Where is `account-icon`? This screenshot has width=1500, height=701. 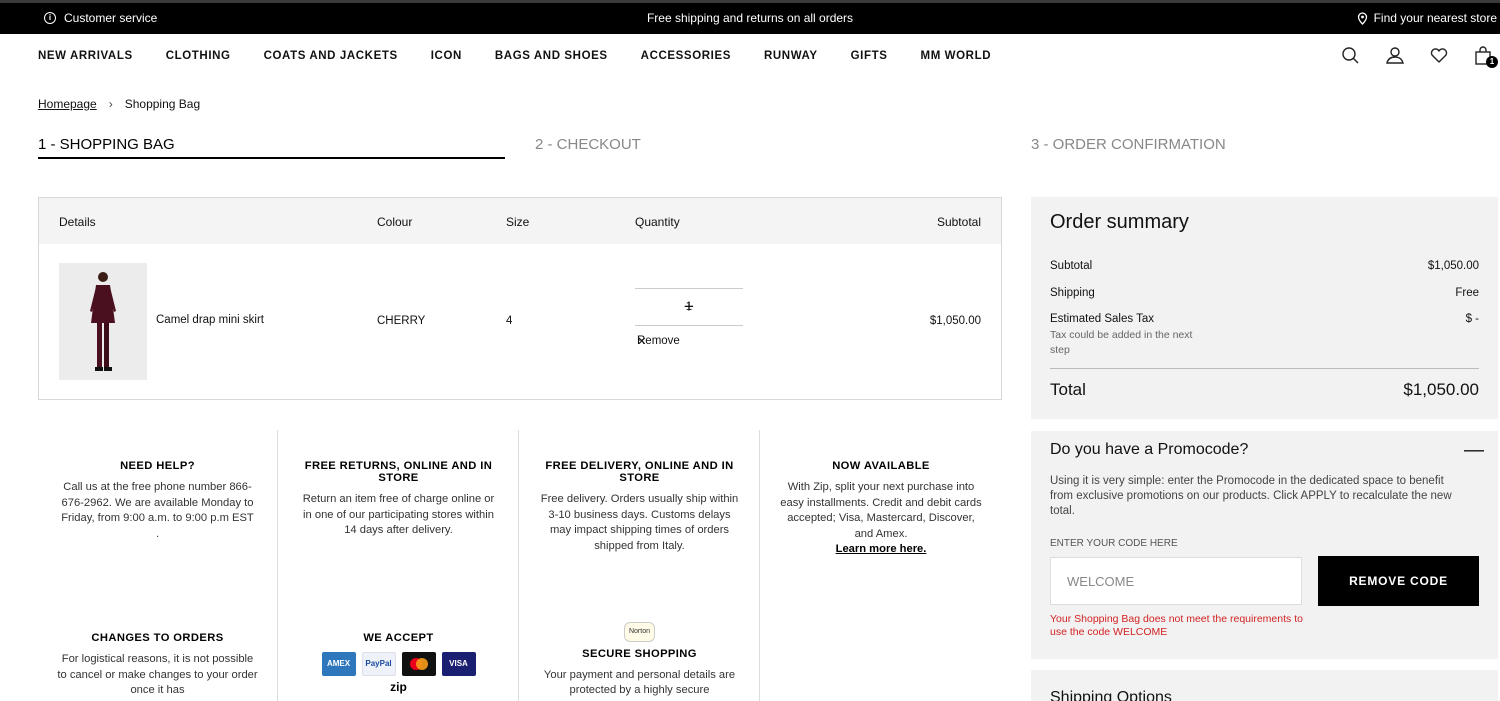 account-icon is located at coordinates (1395, 56).